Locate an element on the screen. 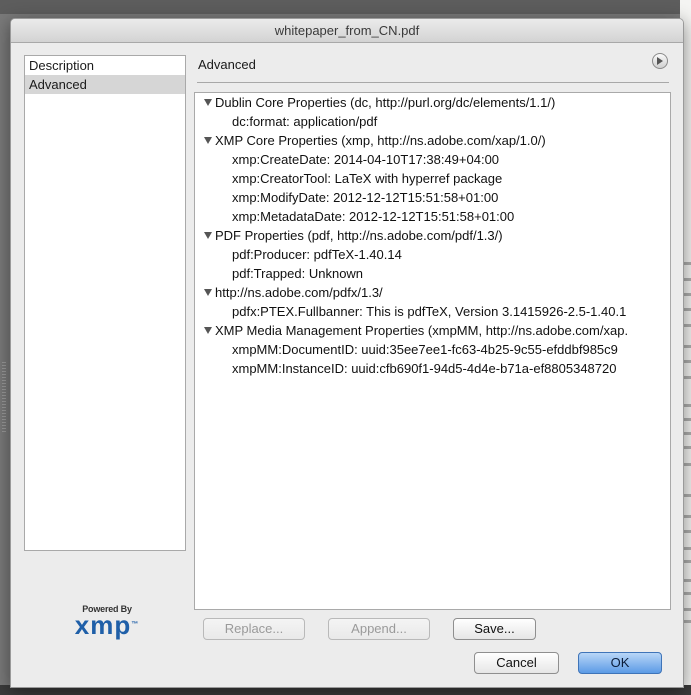  ok-button: OK is located at coordinates (620, 663).